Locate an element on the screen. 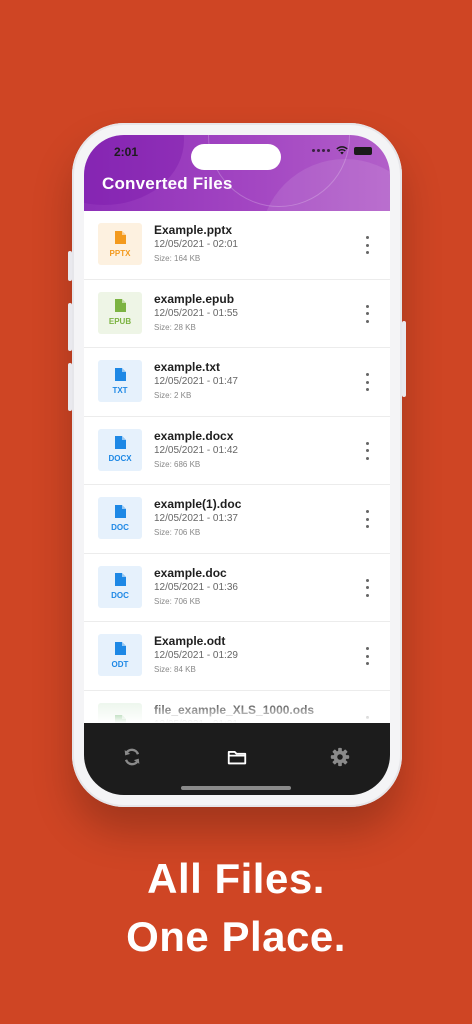  battery-icon is located at coordinates (363, 150).